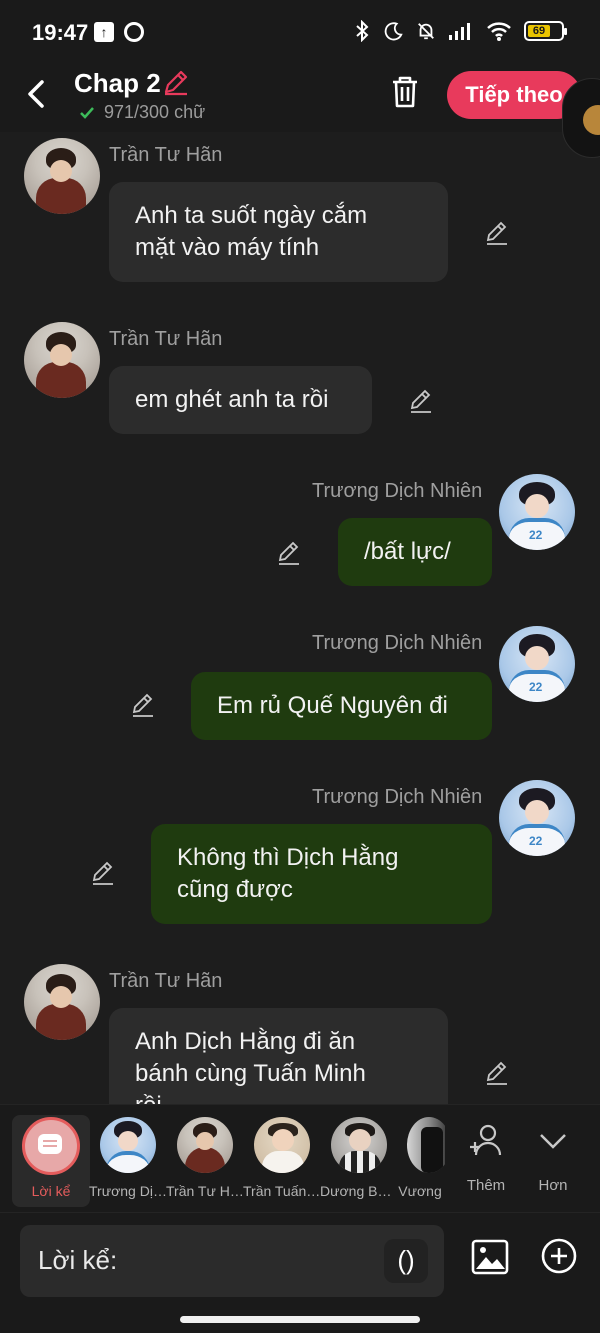 This screenshot has width=600, height=1333. What do you see at coordinates (235, 889) in the screenshot?
I see `message-line: cũng được` at bounding box center [235, 889].